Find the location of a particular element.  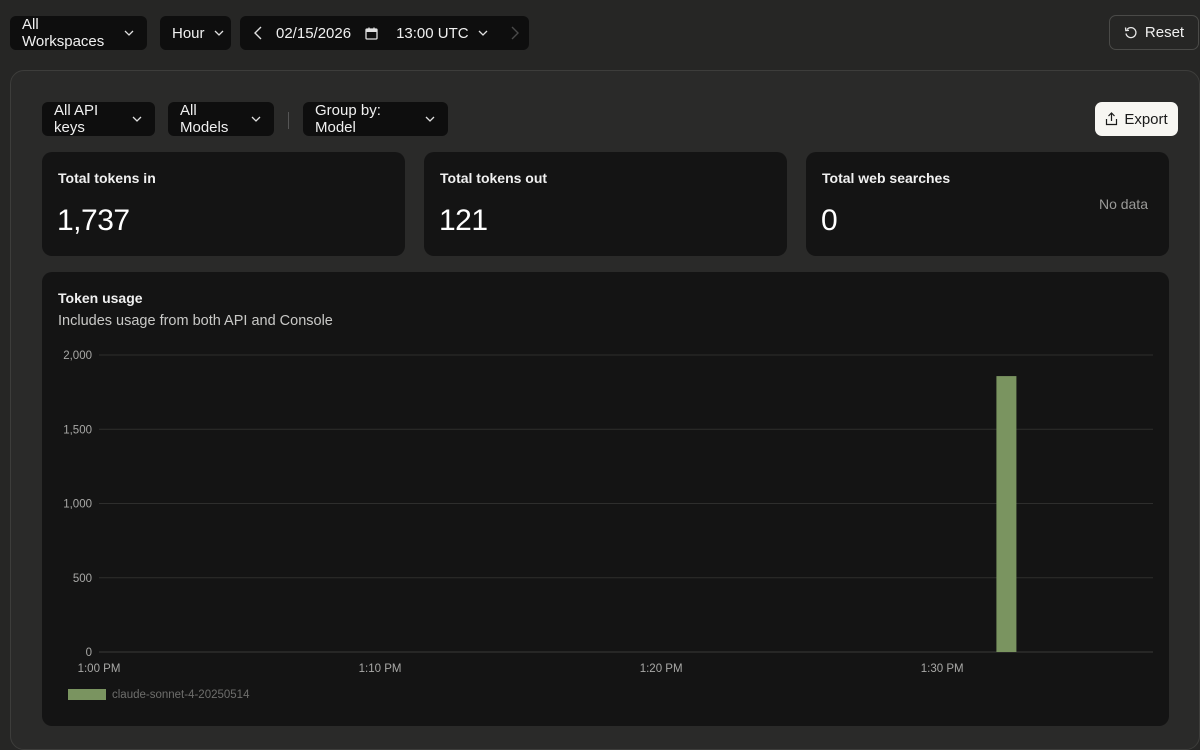

date-input: 02/15/2026 is located at coordinates (313, 33).